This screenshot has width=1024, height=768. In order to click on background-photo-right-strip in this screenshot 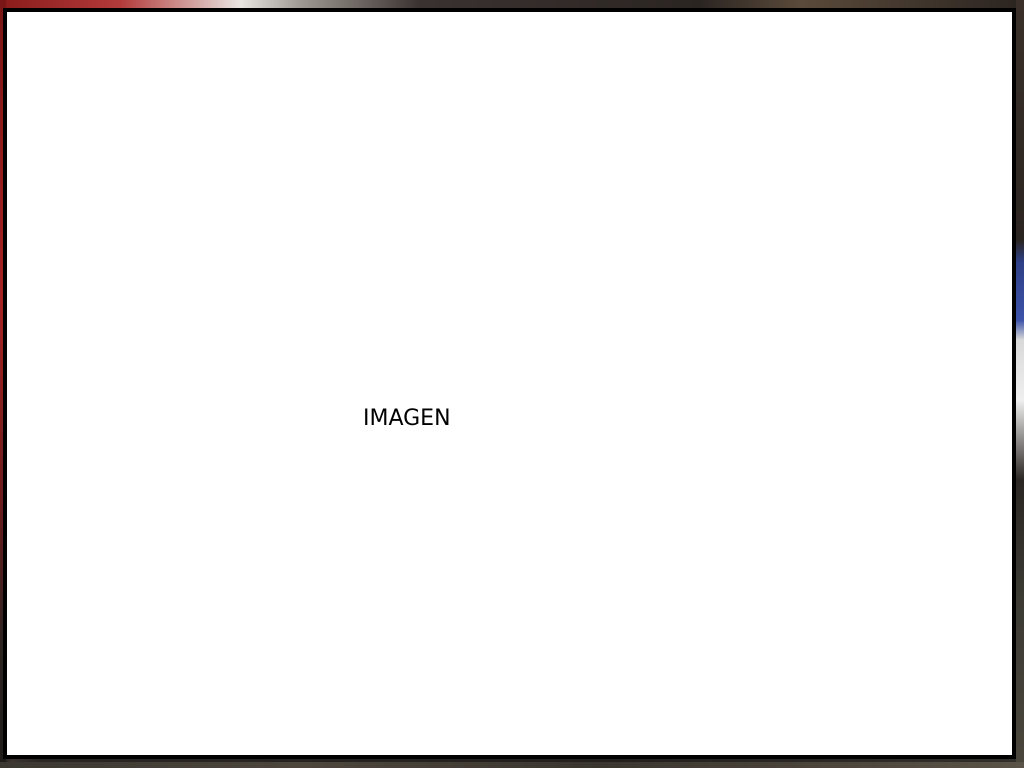, I will do `click(1020, 384)`.